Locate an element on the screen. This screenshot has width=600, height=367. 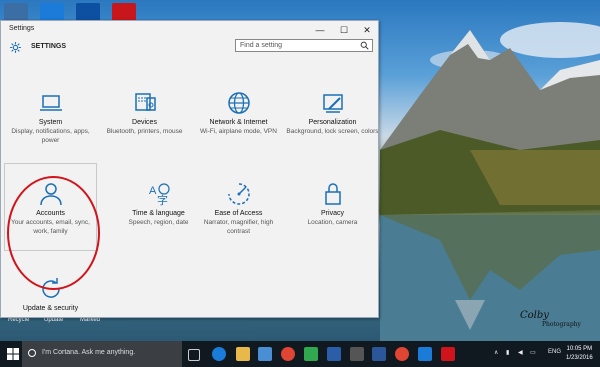
language-icon: A 字 is located at coordinates (159, 195).